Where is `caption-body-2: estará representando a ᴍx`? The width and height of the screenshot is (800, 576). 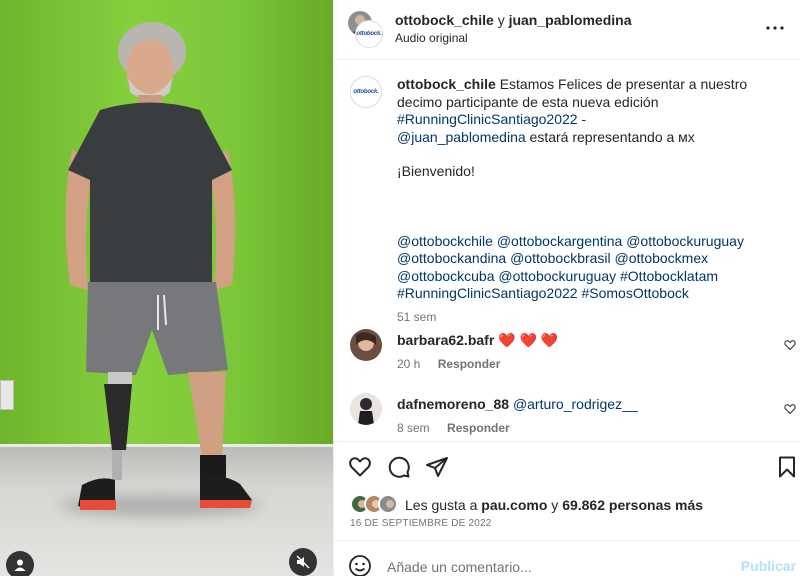
caption-body-2: estará representando a ᴍx is located at coordinates (610, 136).